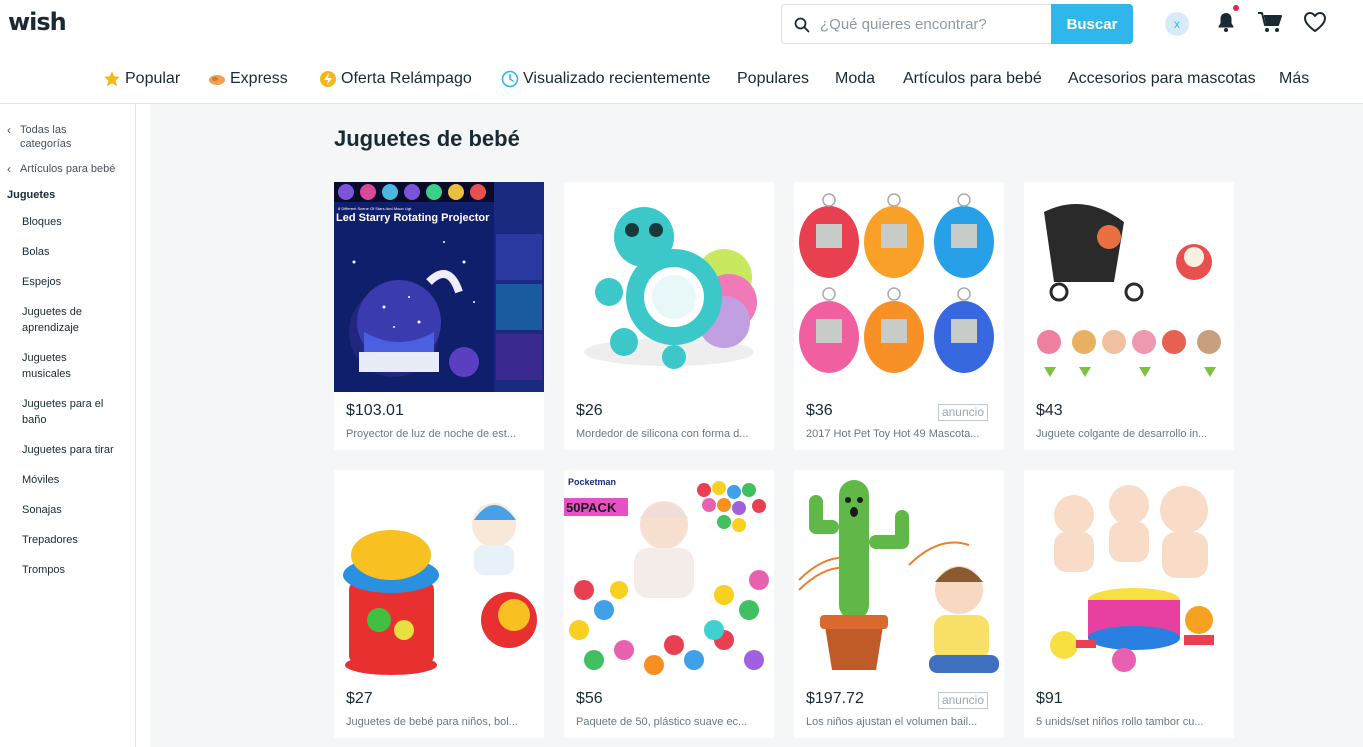  What do you see at coordinates (76, 282) in the screenshot?
I see `sidebar-item-espejos: Espejos` at bounding box center [76, 282].